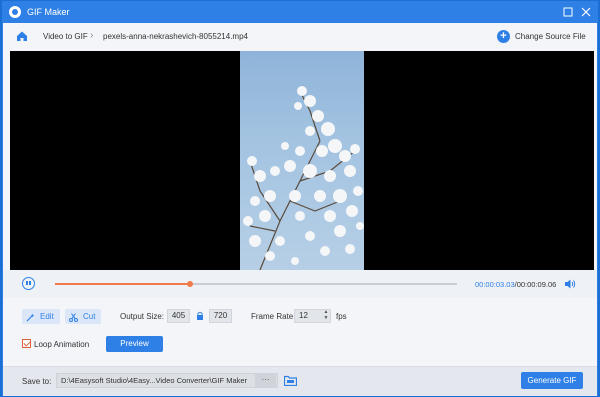  What do you see at coordinates (189, 284) in the screenshot?
I see `progress-handle` at bounding box center [189, 284].